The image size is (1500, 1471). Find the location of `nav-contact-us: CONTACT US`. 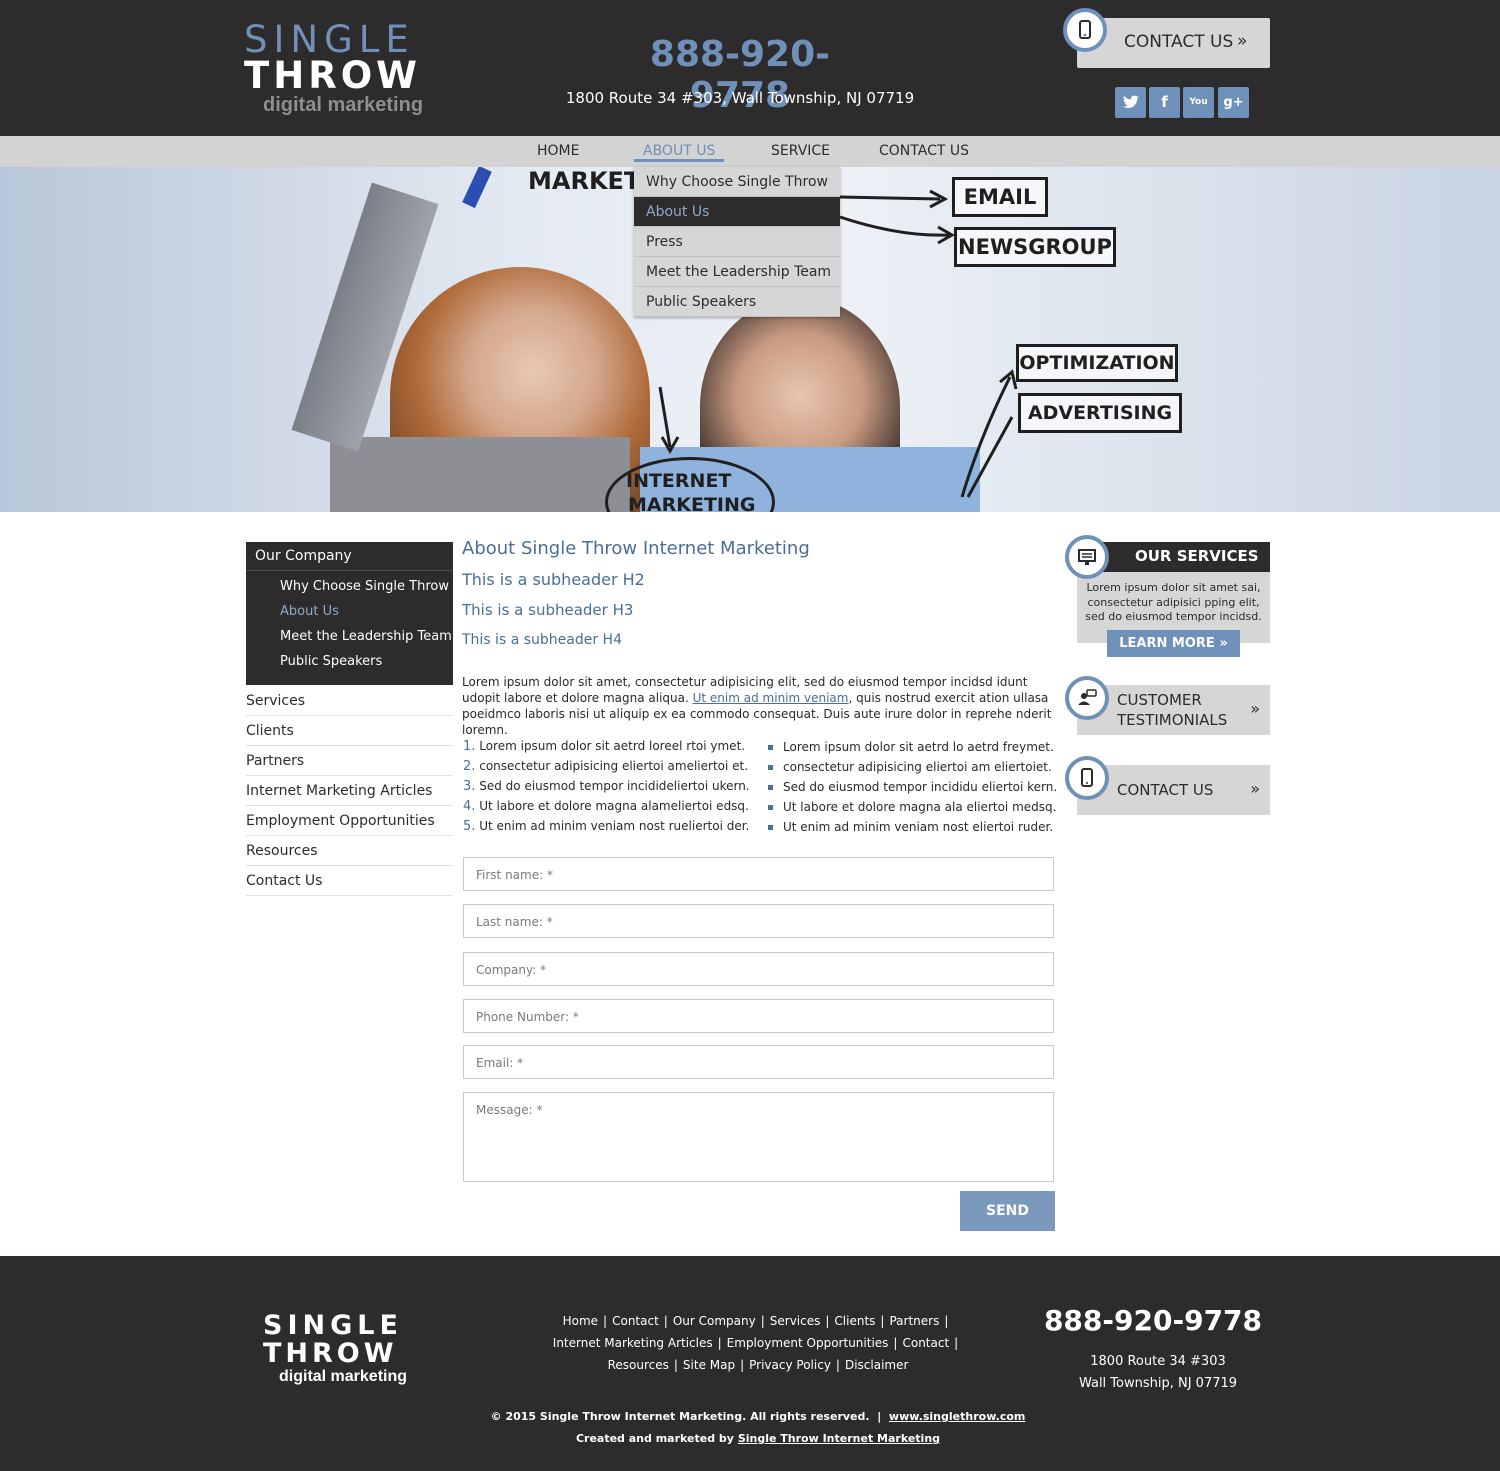

nav-contact-us: CONTACT US is located at coordinates (924, 151).